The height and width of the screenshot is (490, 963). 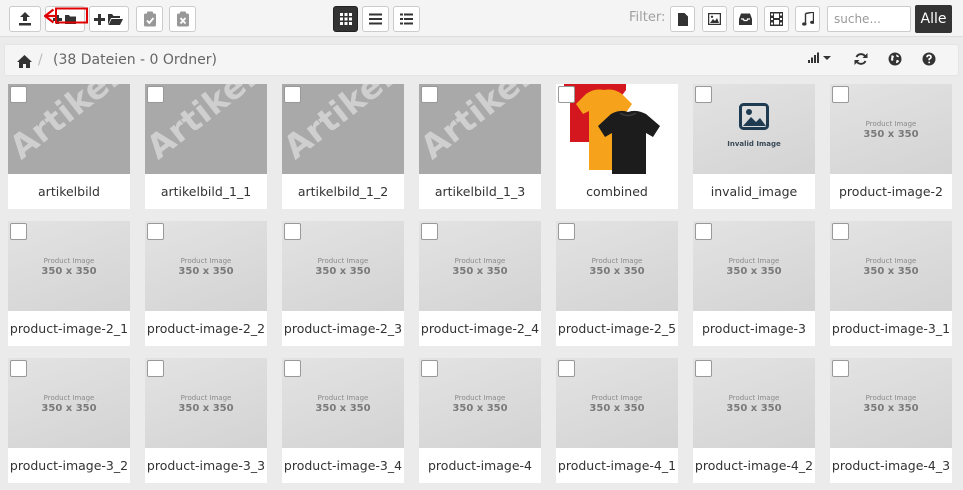 What do you see at coordinates (69, 420) in the screenshot?
I see `file-tile: Product Image 350 x 350 product-image-3_2` at bounding box center [69, 420].